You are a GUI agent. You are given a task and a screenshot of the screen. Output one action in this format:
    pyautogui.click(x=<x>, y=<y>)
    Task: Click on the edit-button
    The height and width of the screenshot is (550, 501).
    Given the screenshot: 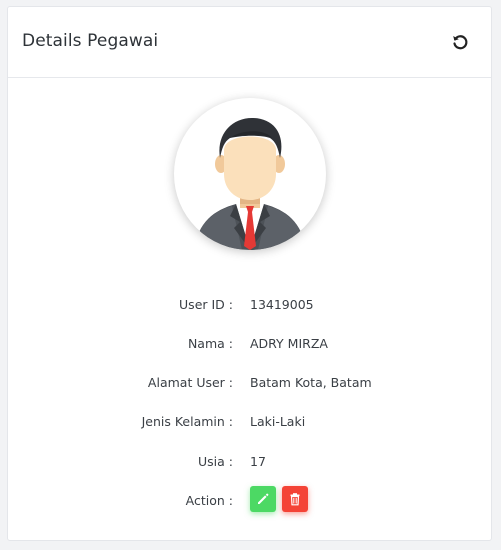 What is the action you would take?
    pyautogui.click(x=263, y=499)
    